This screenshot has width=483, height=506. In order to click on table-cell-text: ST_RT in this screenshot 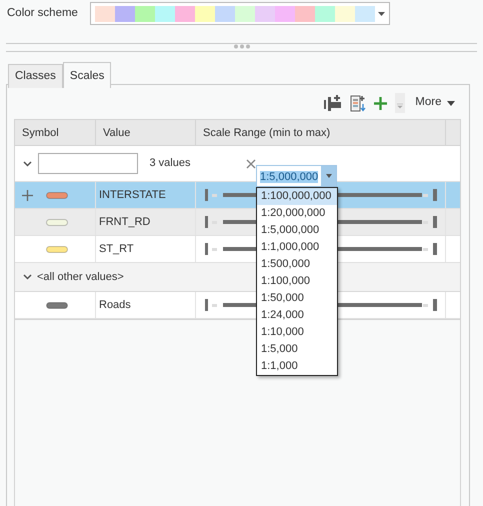, I will do `click(116, 249)`.